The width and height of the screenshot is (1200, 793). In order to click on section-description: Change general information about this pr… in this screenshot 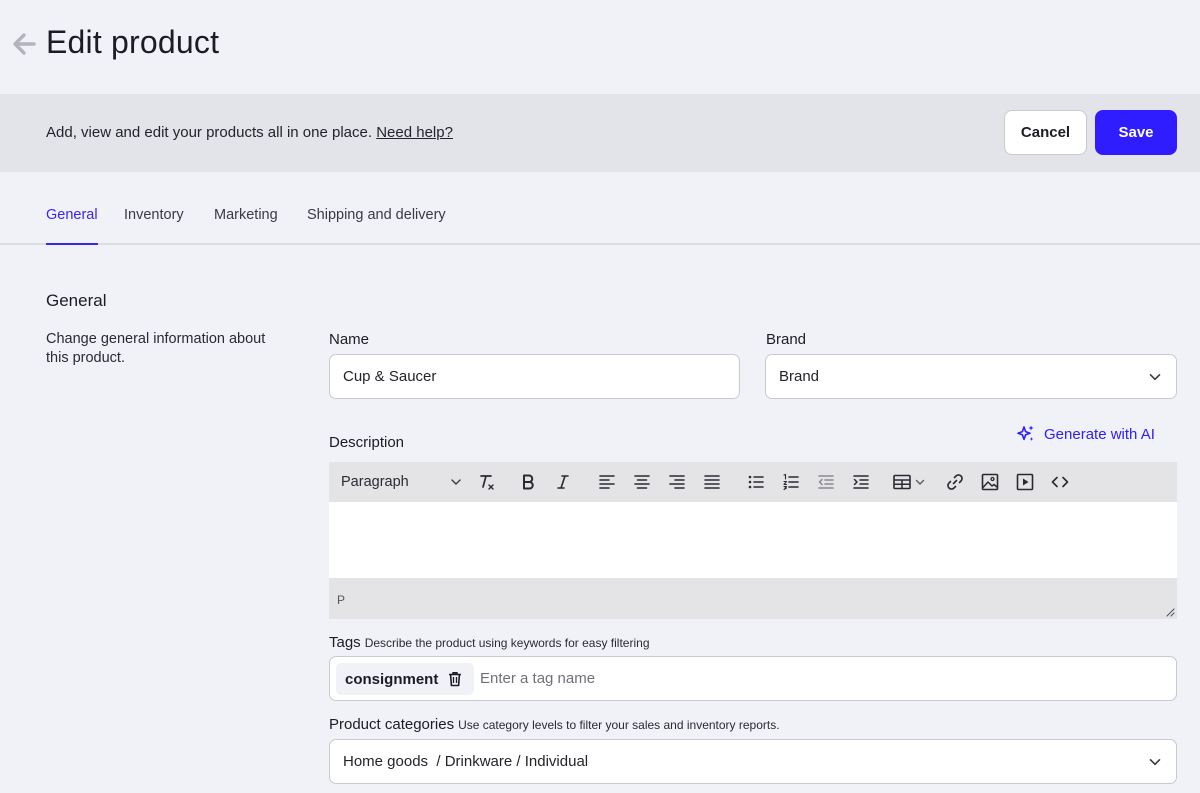, I will do `click(156, 348)`.